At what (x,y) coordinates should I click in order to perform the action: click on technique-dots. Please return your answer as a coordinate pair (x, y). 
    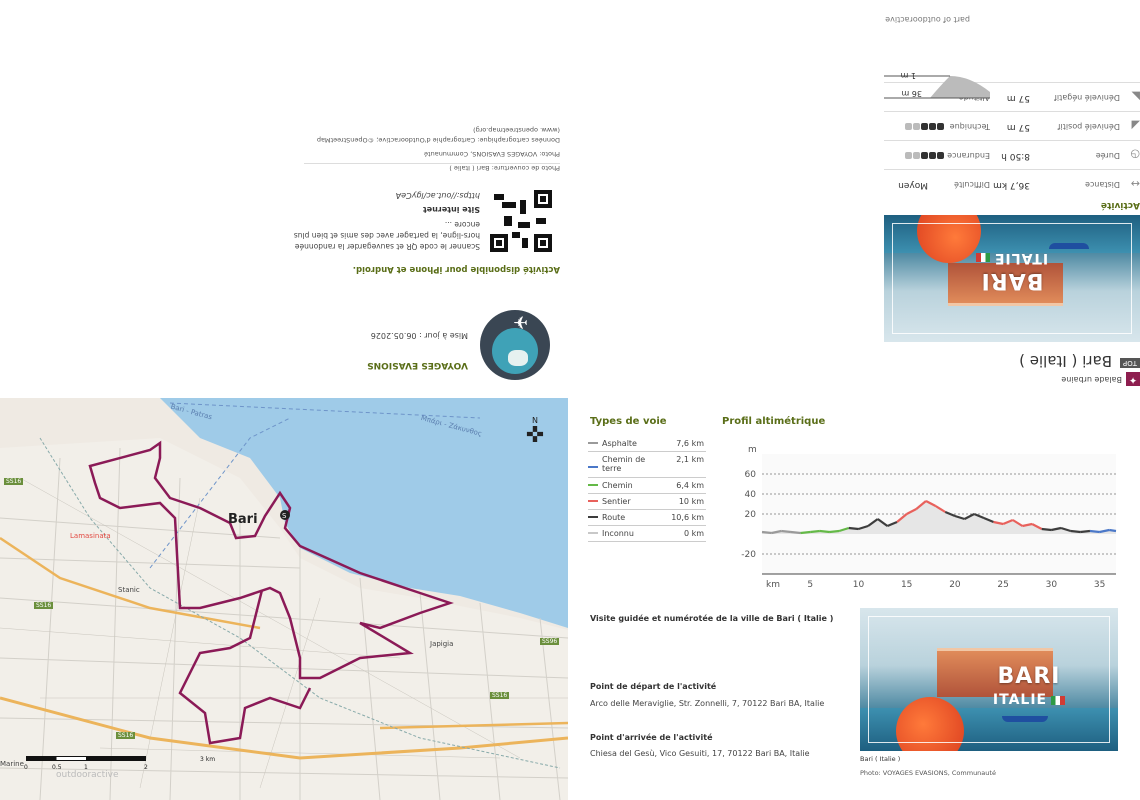
    Looking at the image, I should click on (924, 125).